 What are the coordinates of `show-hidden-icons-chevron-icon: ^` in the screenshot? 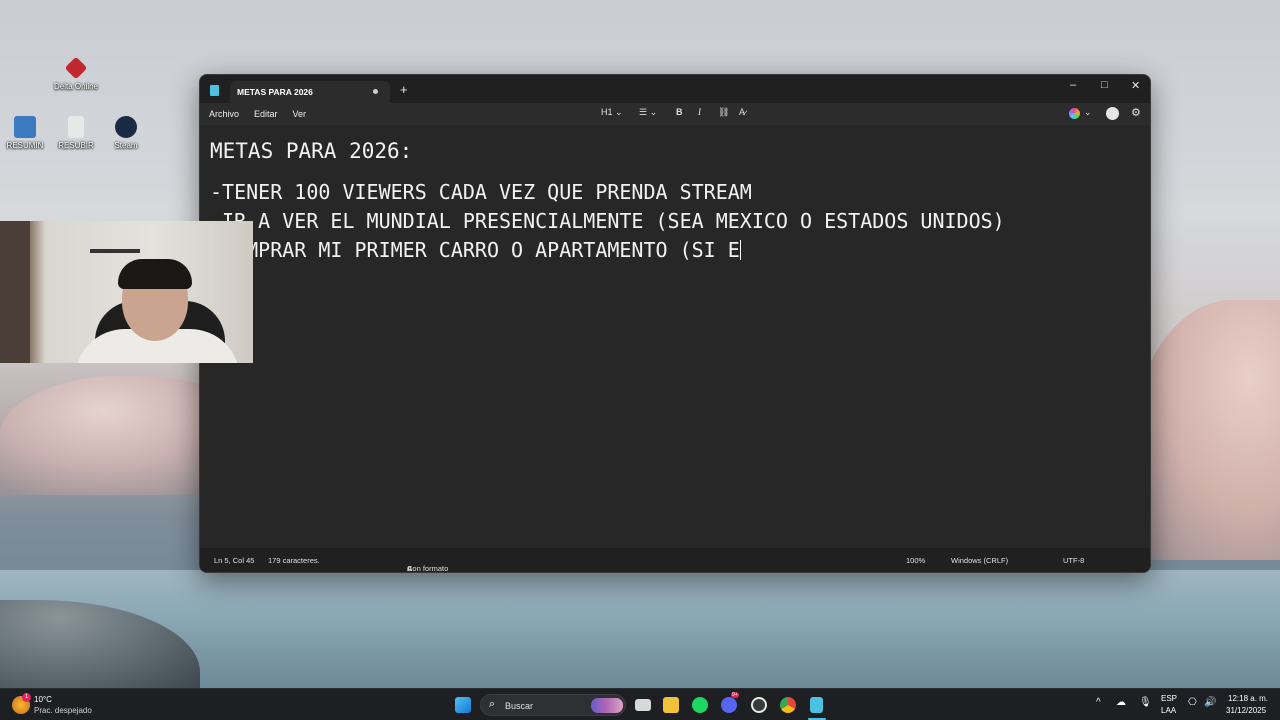 It's located at (1098, 702).